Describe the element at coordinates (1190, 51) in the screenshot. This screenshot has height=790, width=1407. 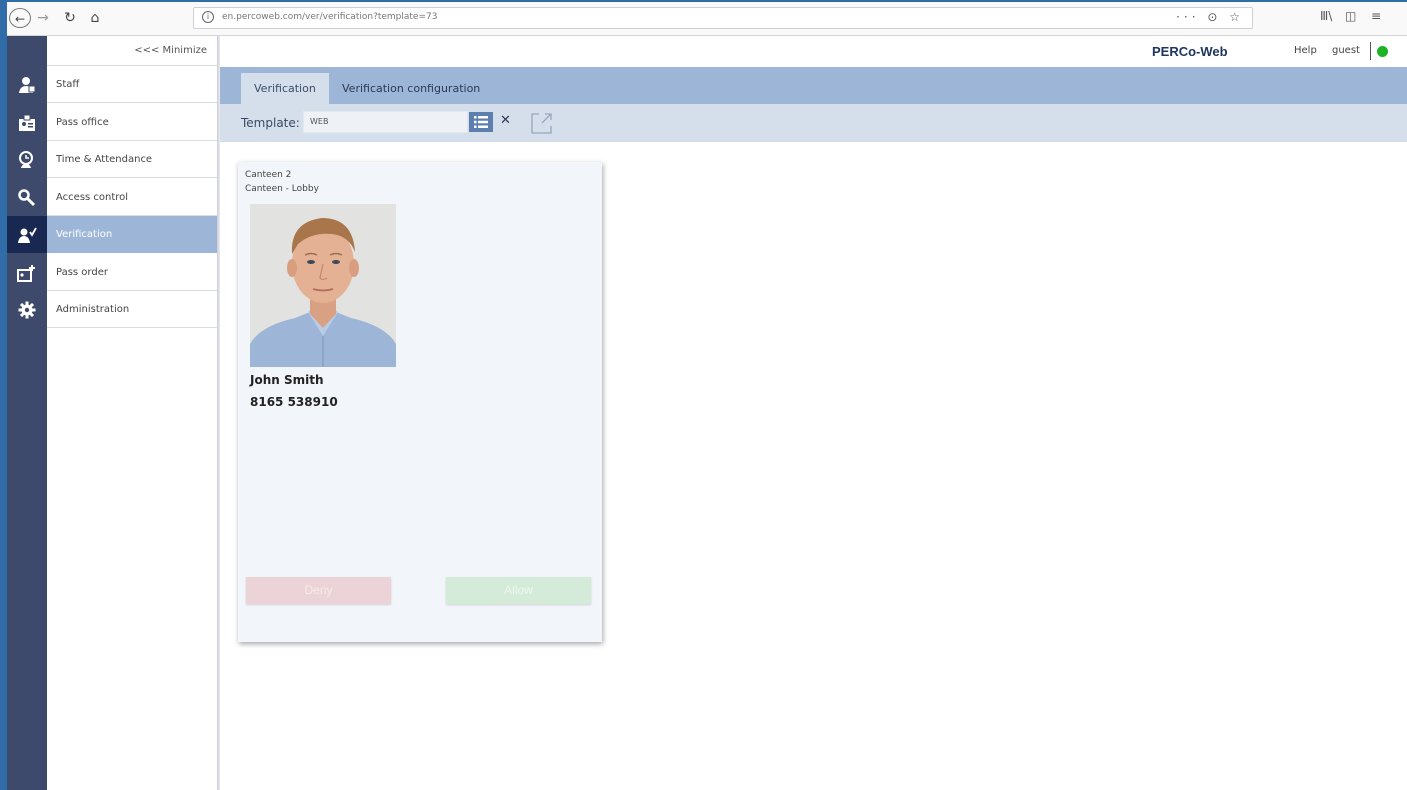
I see `brand-title: PERCo-Web` at that location.